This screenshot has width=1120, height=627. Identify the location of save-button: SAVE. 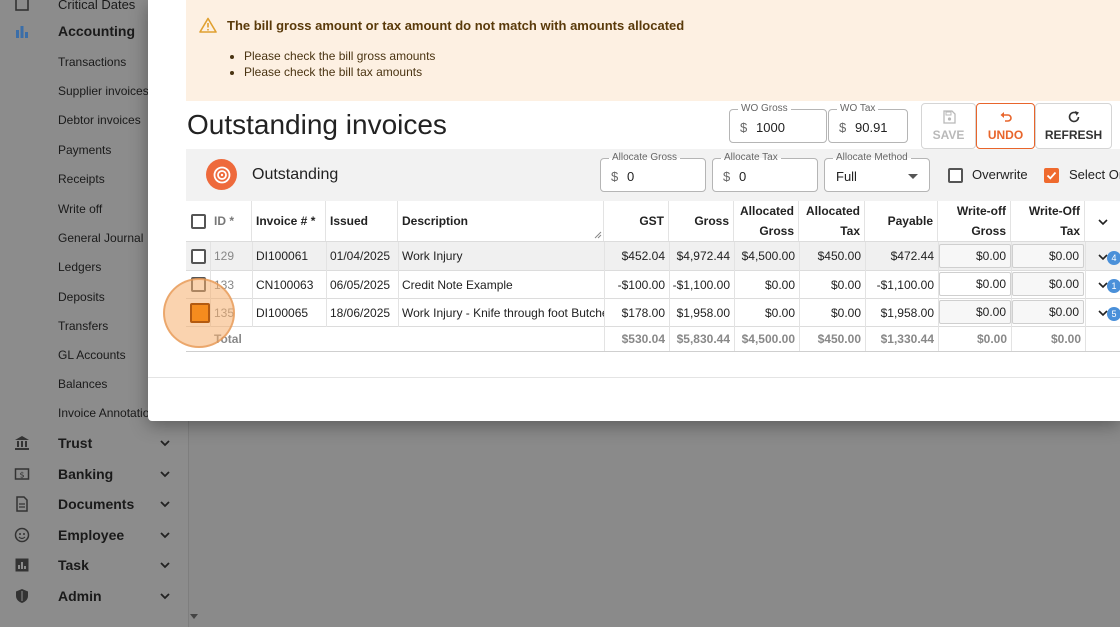
(948, 126).